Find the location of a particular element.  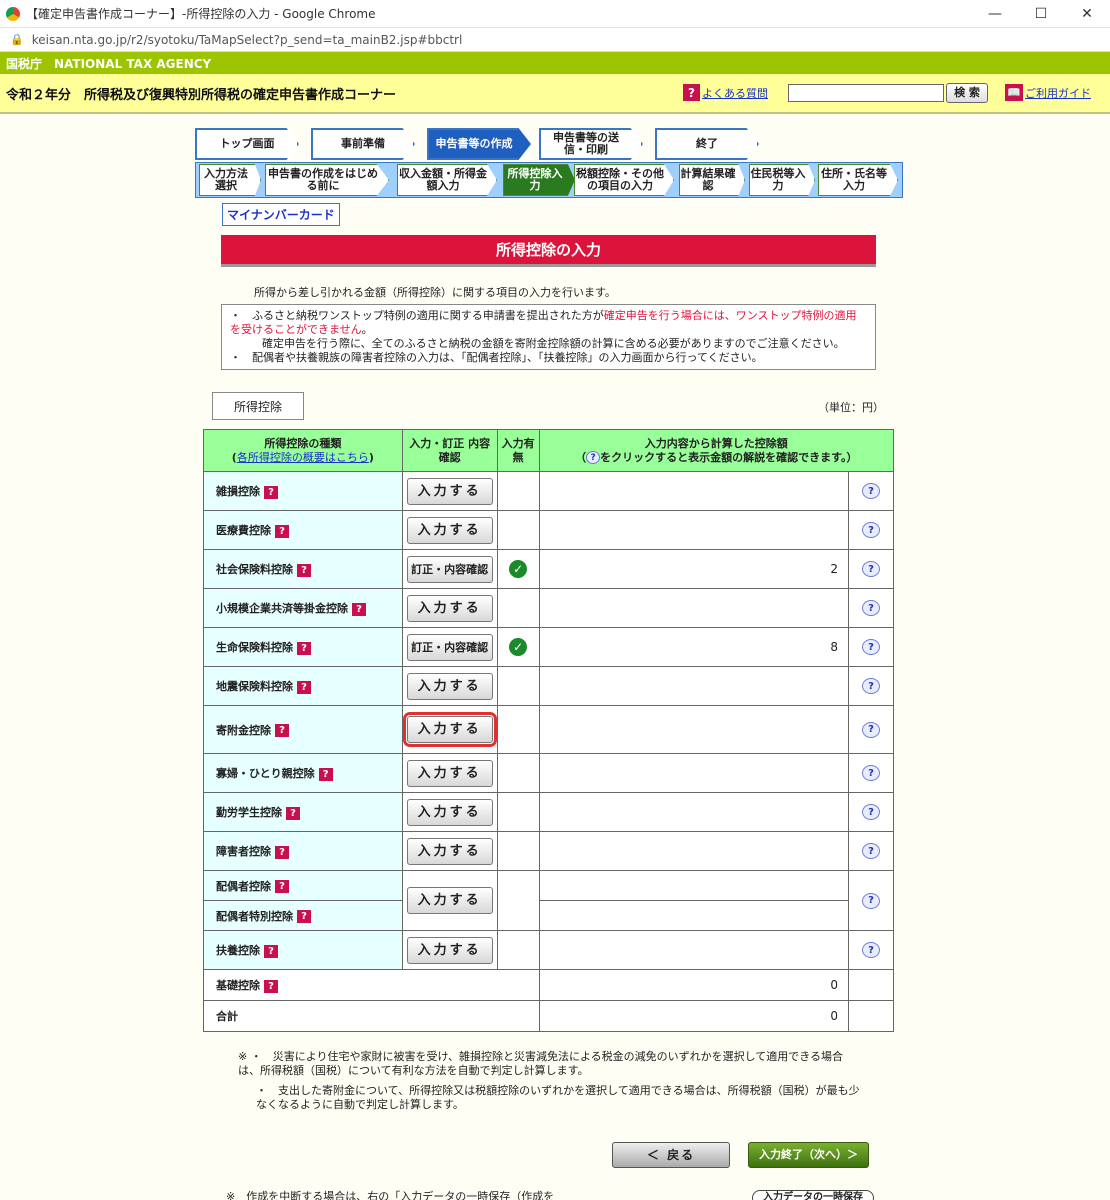

input-button-disability: 入力する is located at coordinates (449, 851).